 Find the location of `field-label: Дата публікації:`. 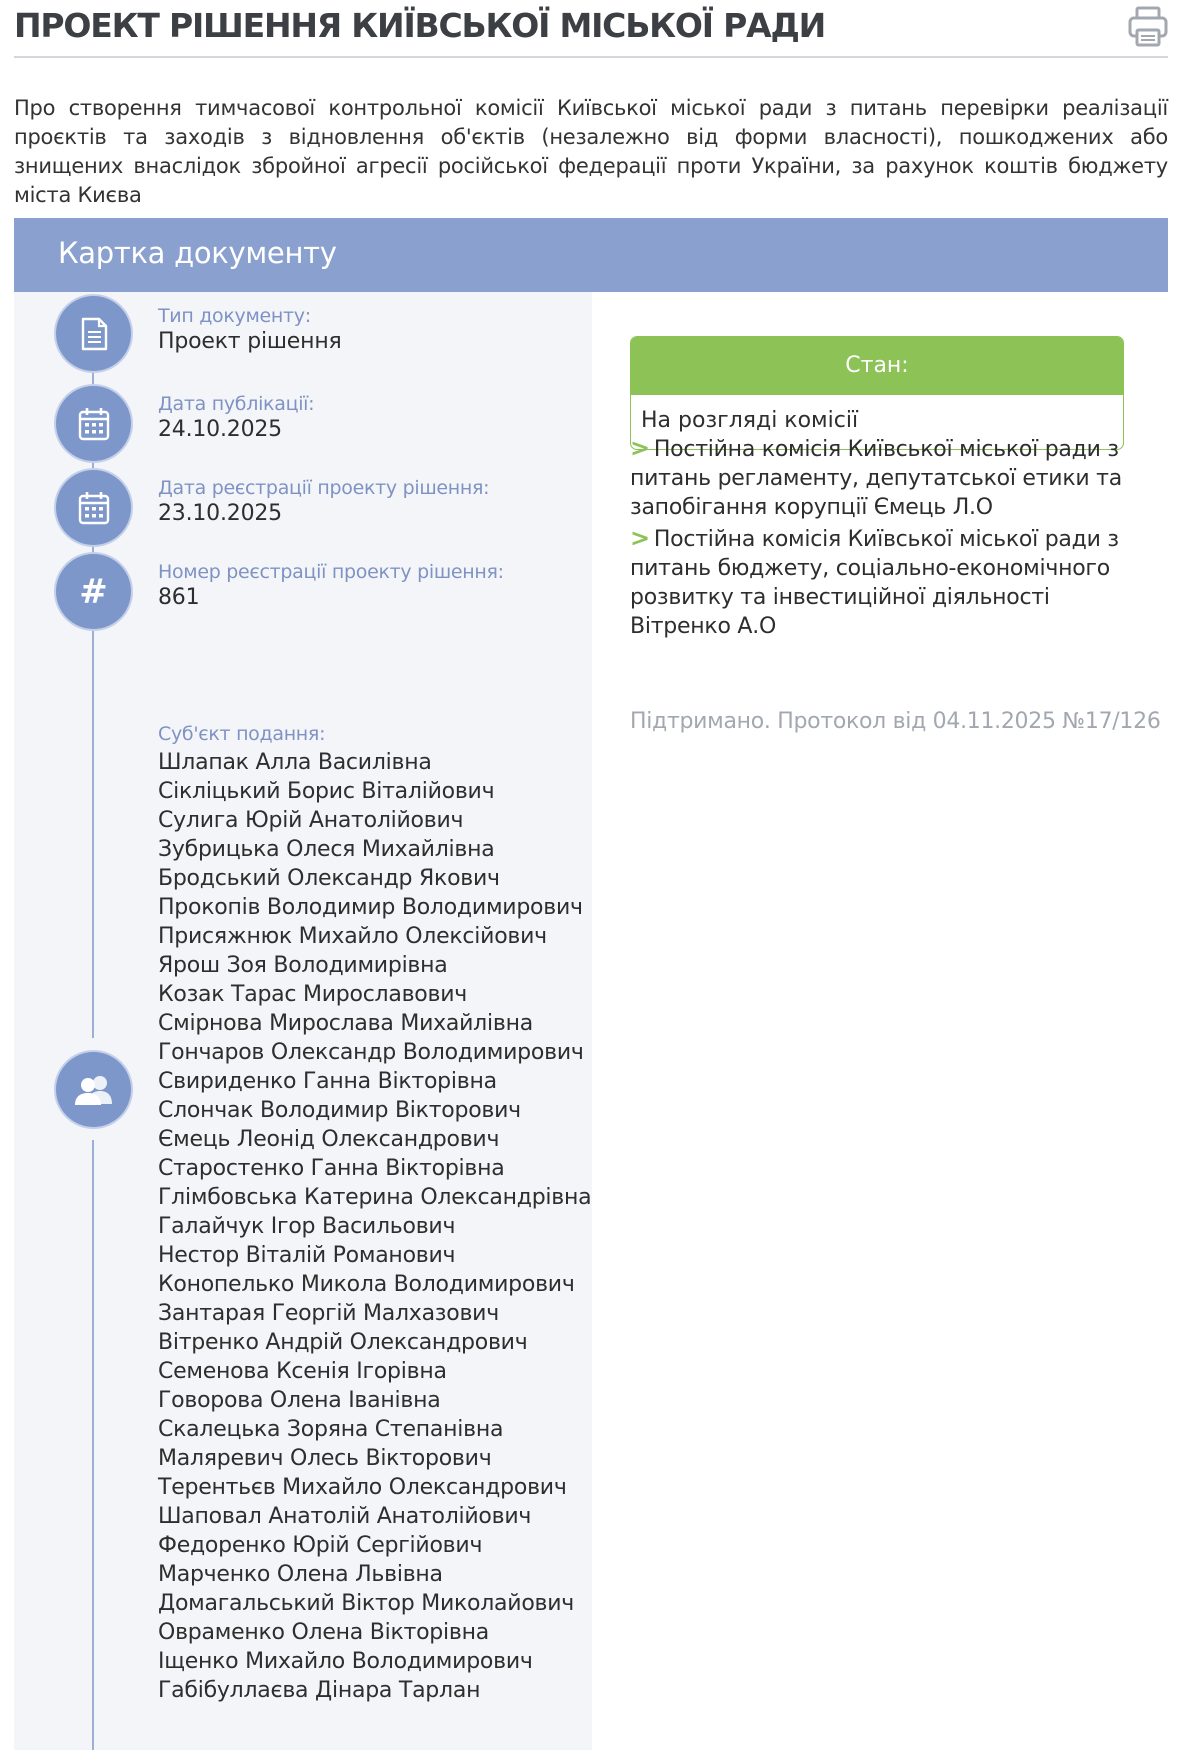

field-label: Дата публікації: is located at coordinates (236, 404).